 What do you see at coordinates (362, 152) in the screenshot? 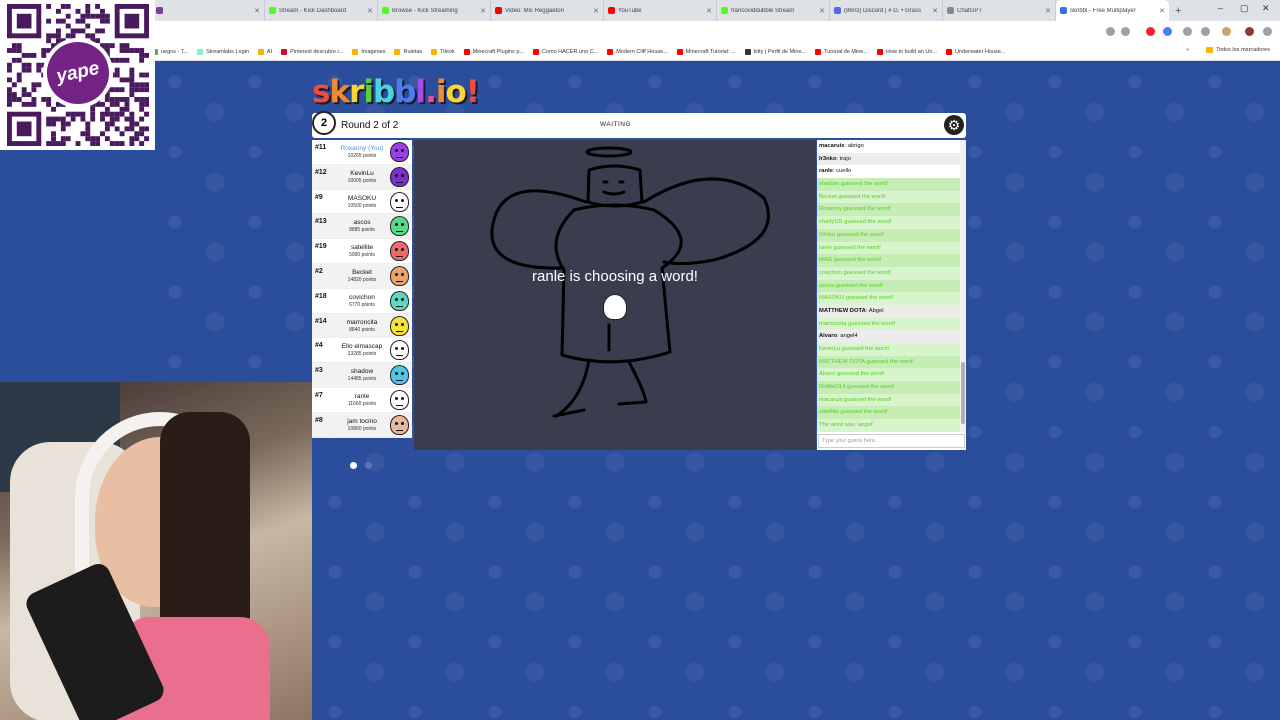
I see `player-row: #11 Roxanny (You) 10265 points` at bounding box center [362, 152].